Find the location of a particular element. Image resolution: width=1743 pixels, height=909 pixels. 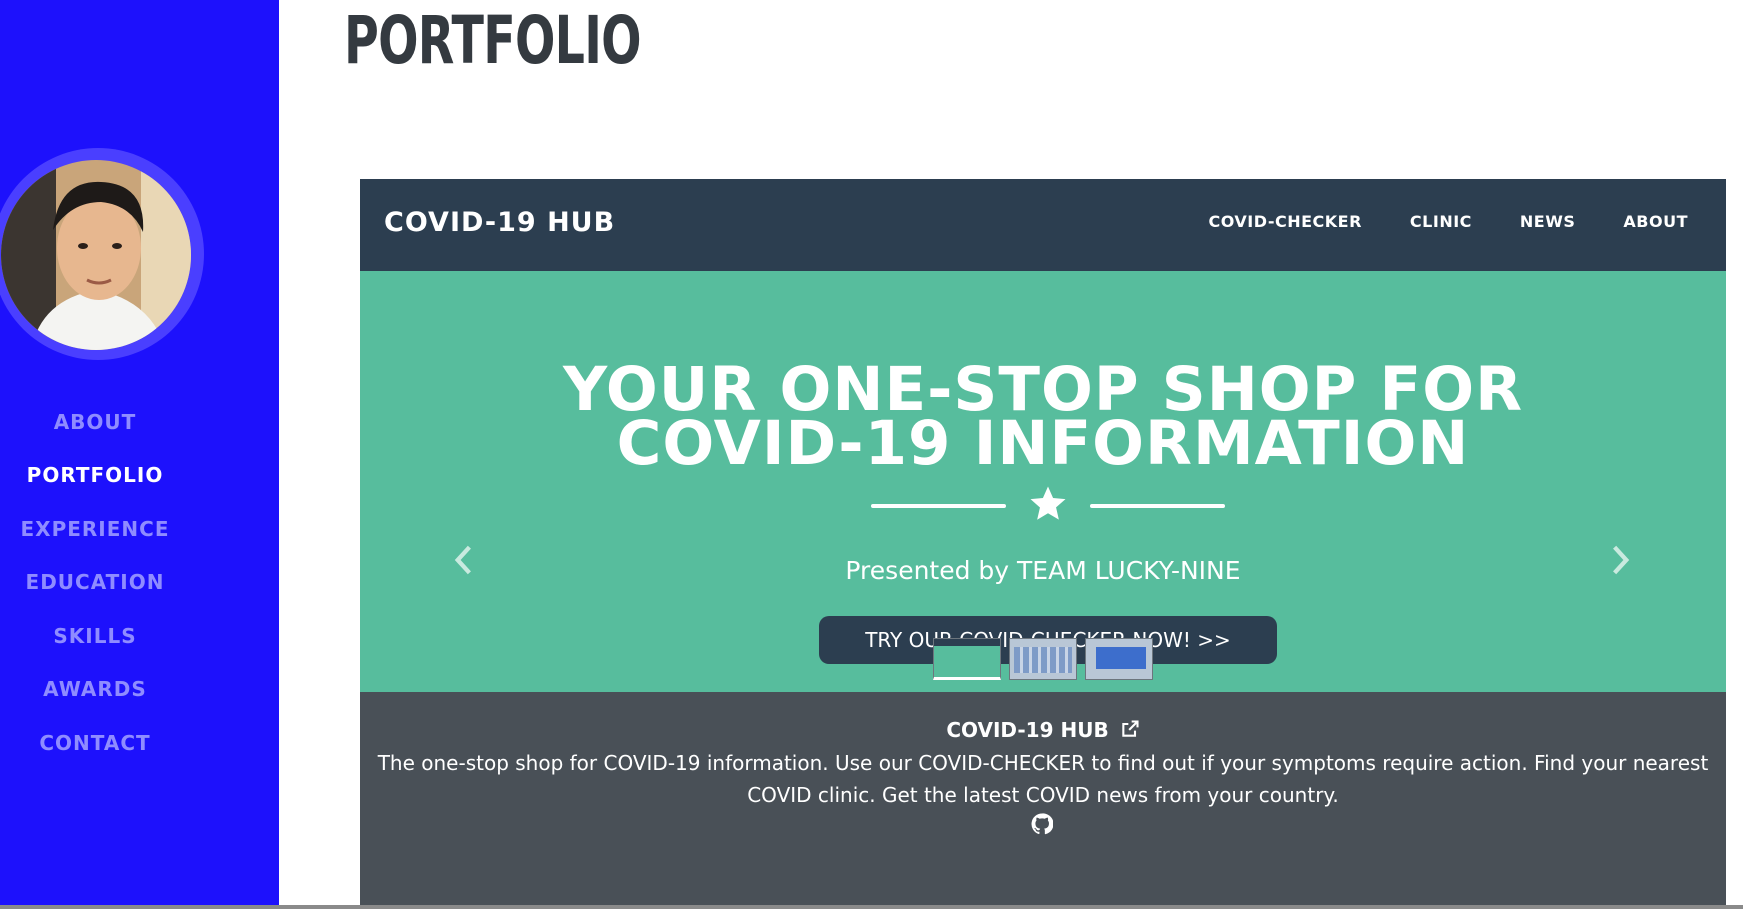

external-link-icon is located at coordinates (1130, 729).